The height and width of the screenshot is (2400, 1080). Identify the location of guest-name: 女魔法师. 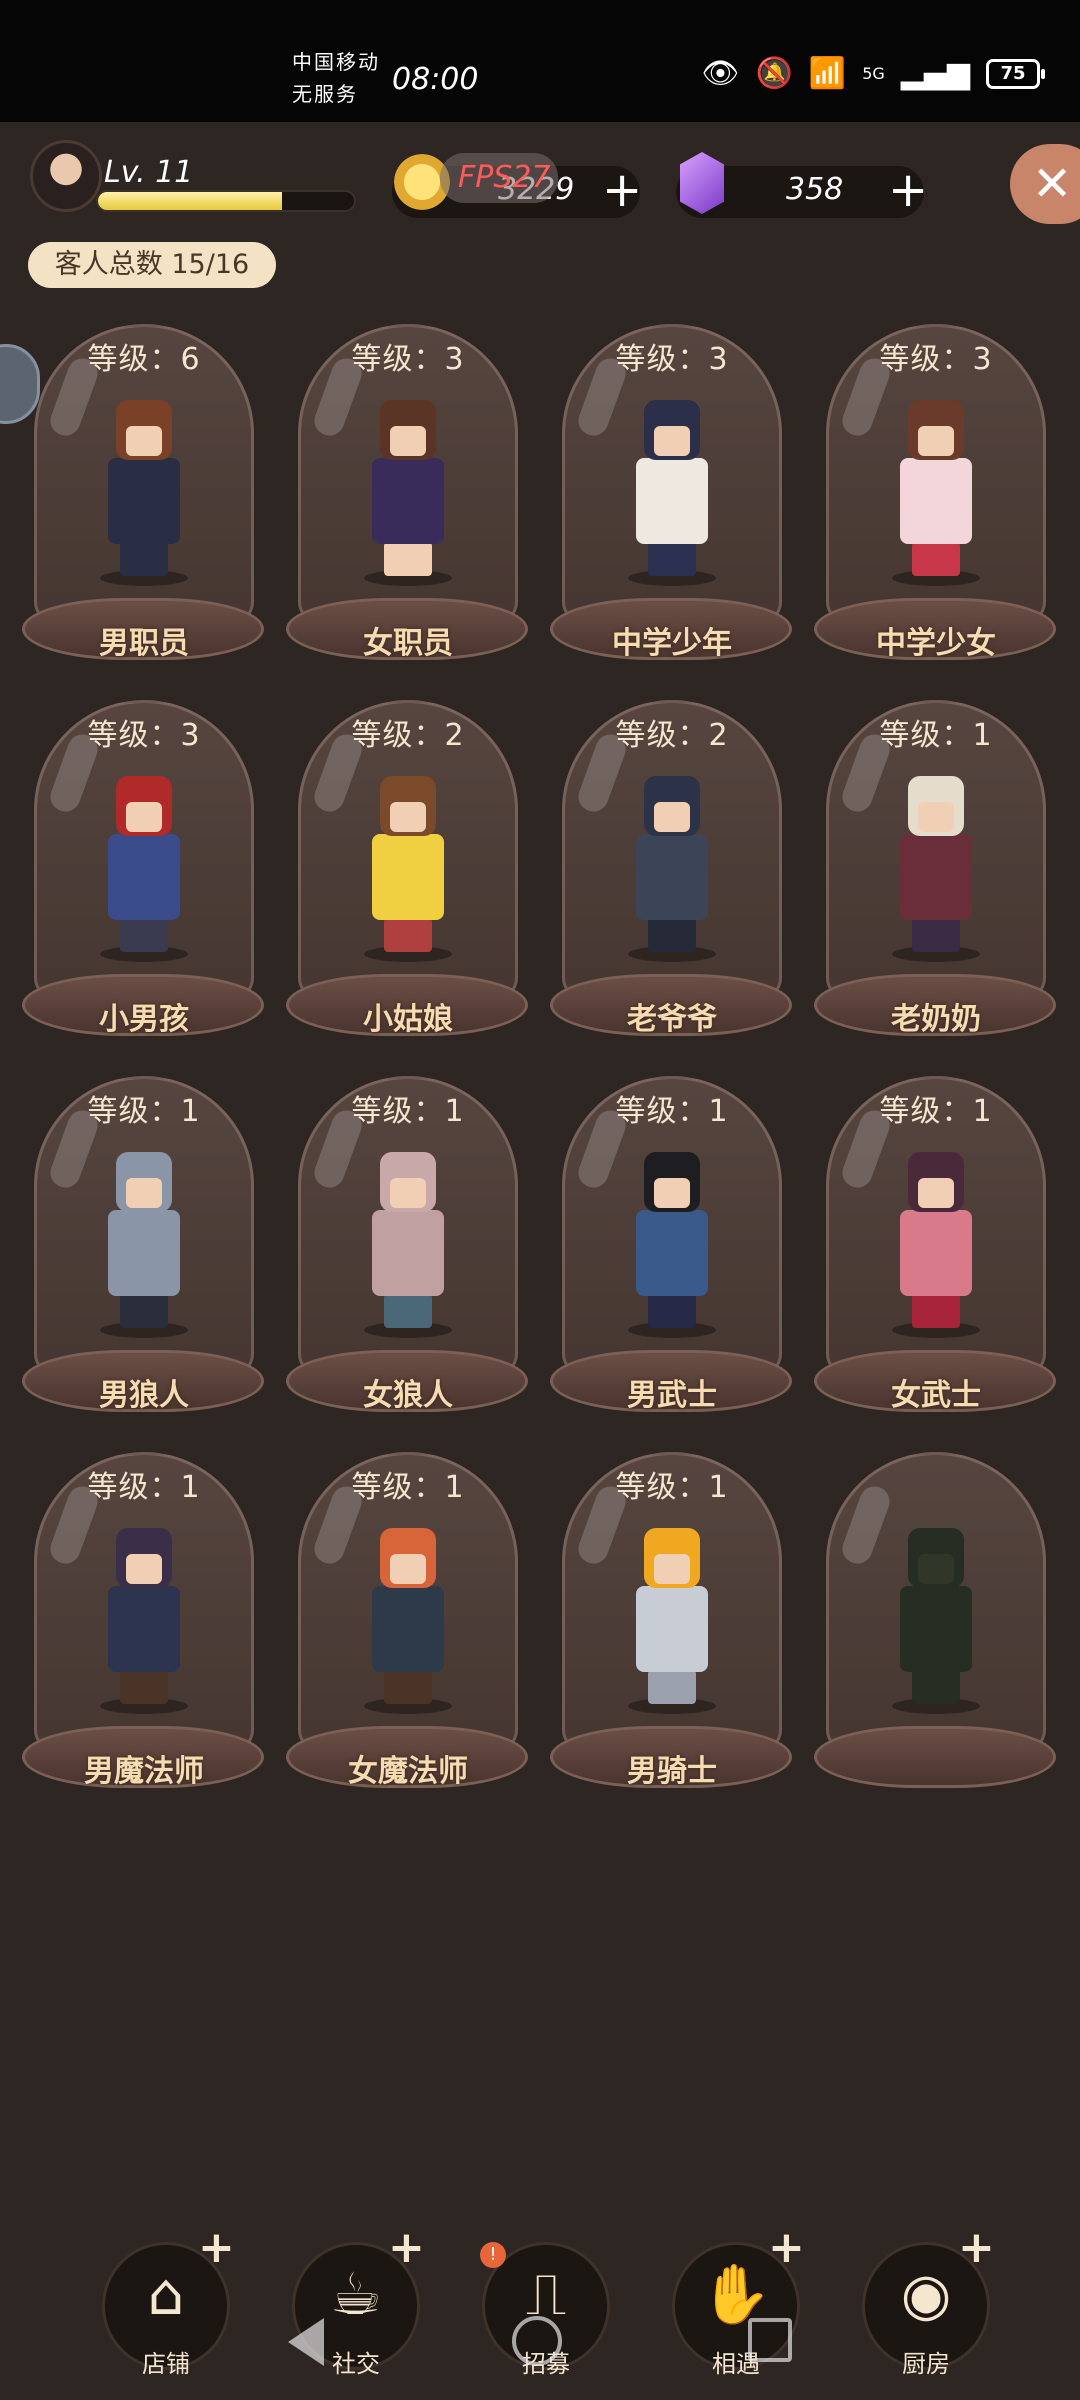
(408, 1771).